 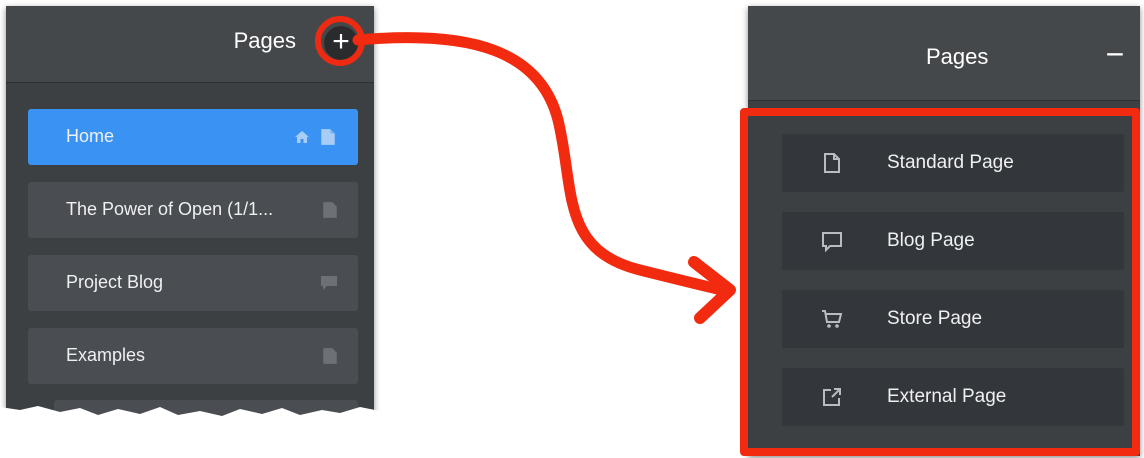 What do you see at coordinates (302, 137) in the screenshot?
I see `home-icon` at bounding box center [302, 137].